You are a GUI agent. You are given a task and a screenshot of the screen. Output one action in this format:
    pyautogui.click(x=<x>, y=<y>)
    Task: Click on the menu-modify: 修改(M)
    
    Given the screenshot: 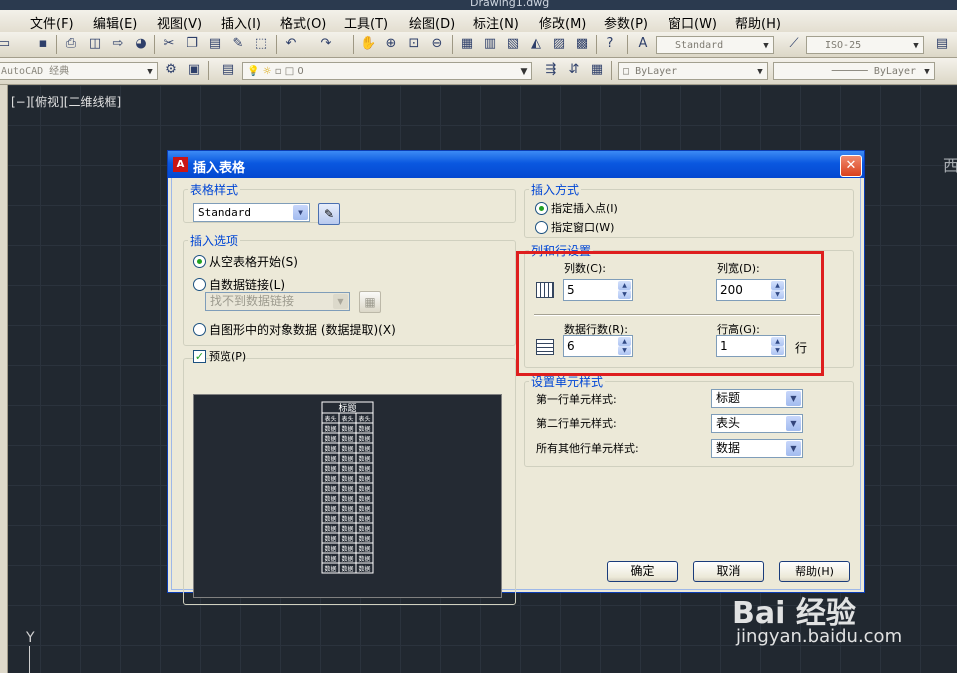 What is the action you would take?
    pyautogui.click(x=562, y=22)
    